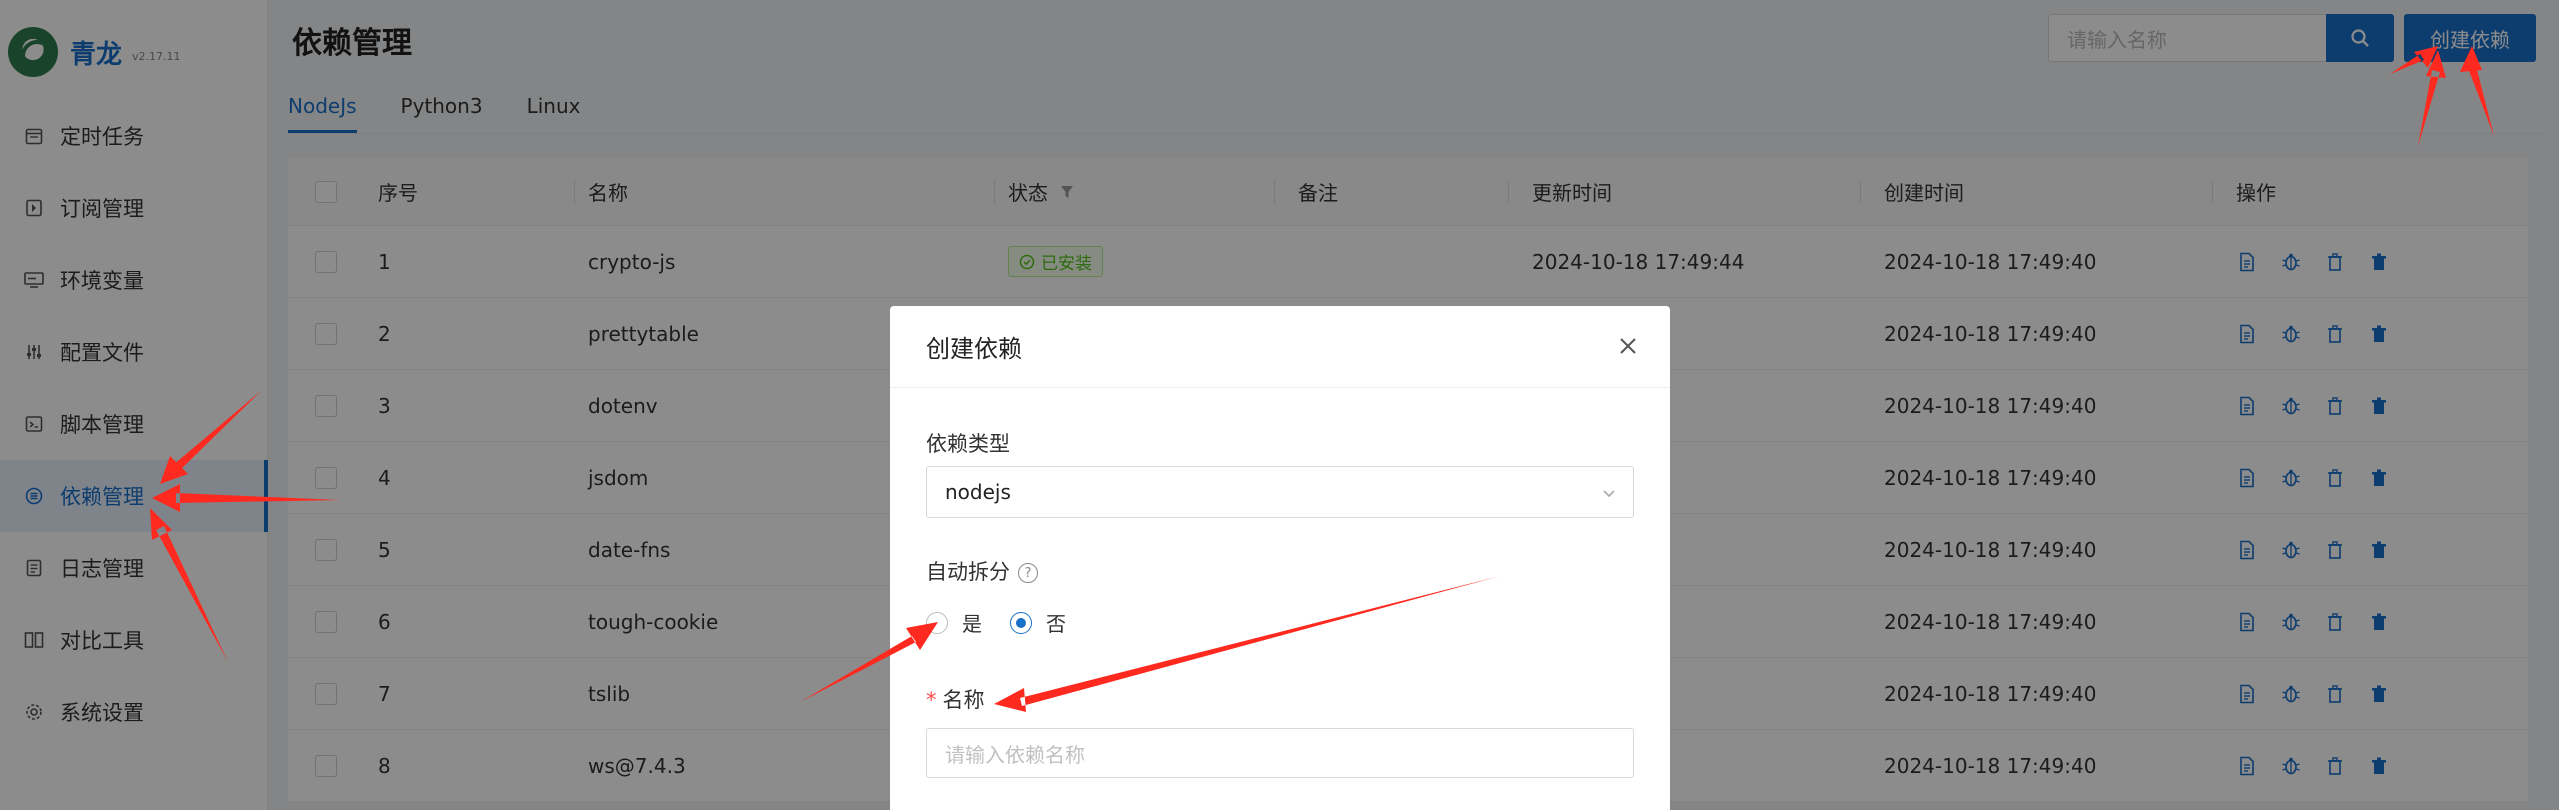  I want to click on dependency-type-value: nodejs, so click(978, 492).